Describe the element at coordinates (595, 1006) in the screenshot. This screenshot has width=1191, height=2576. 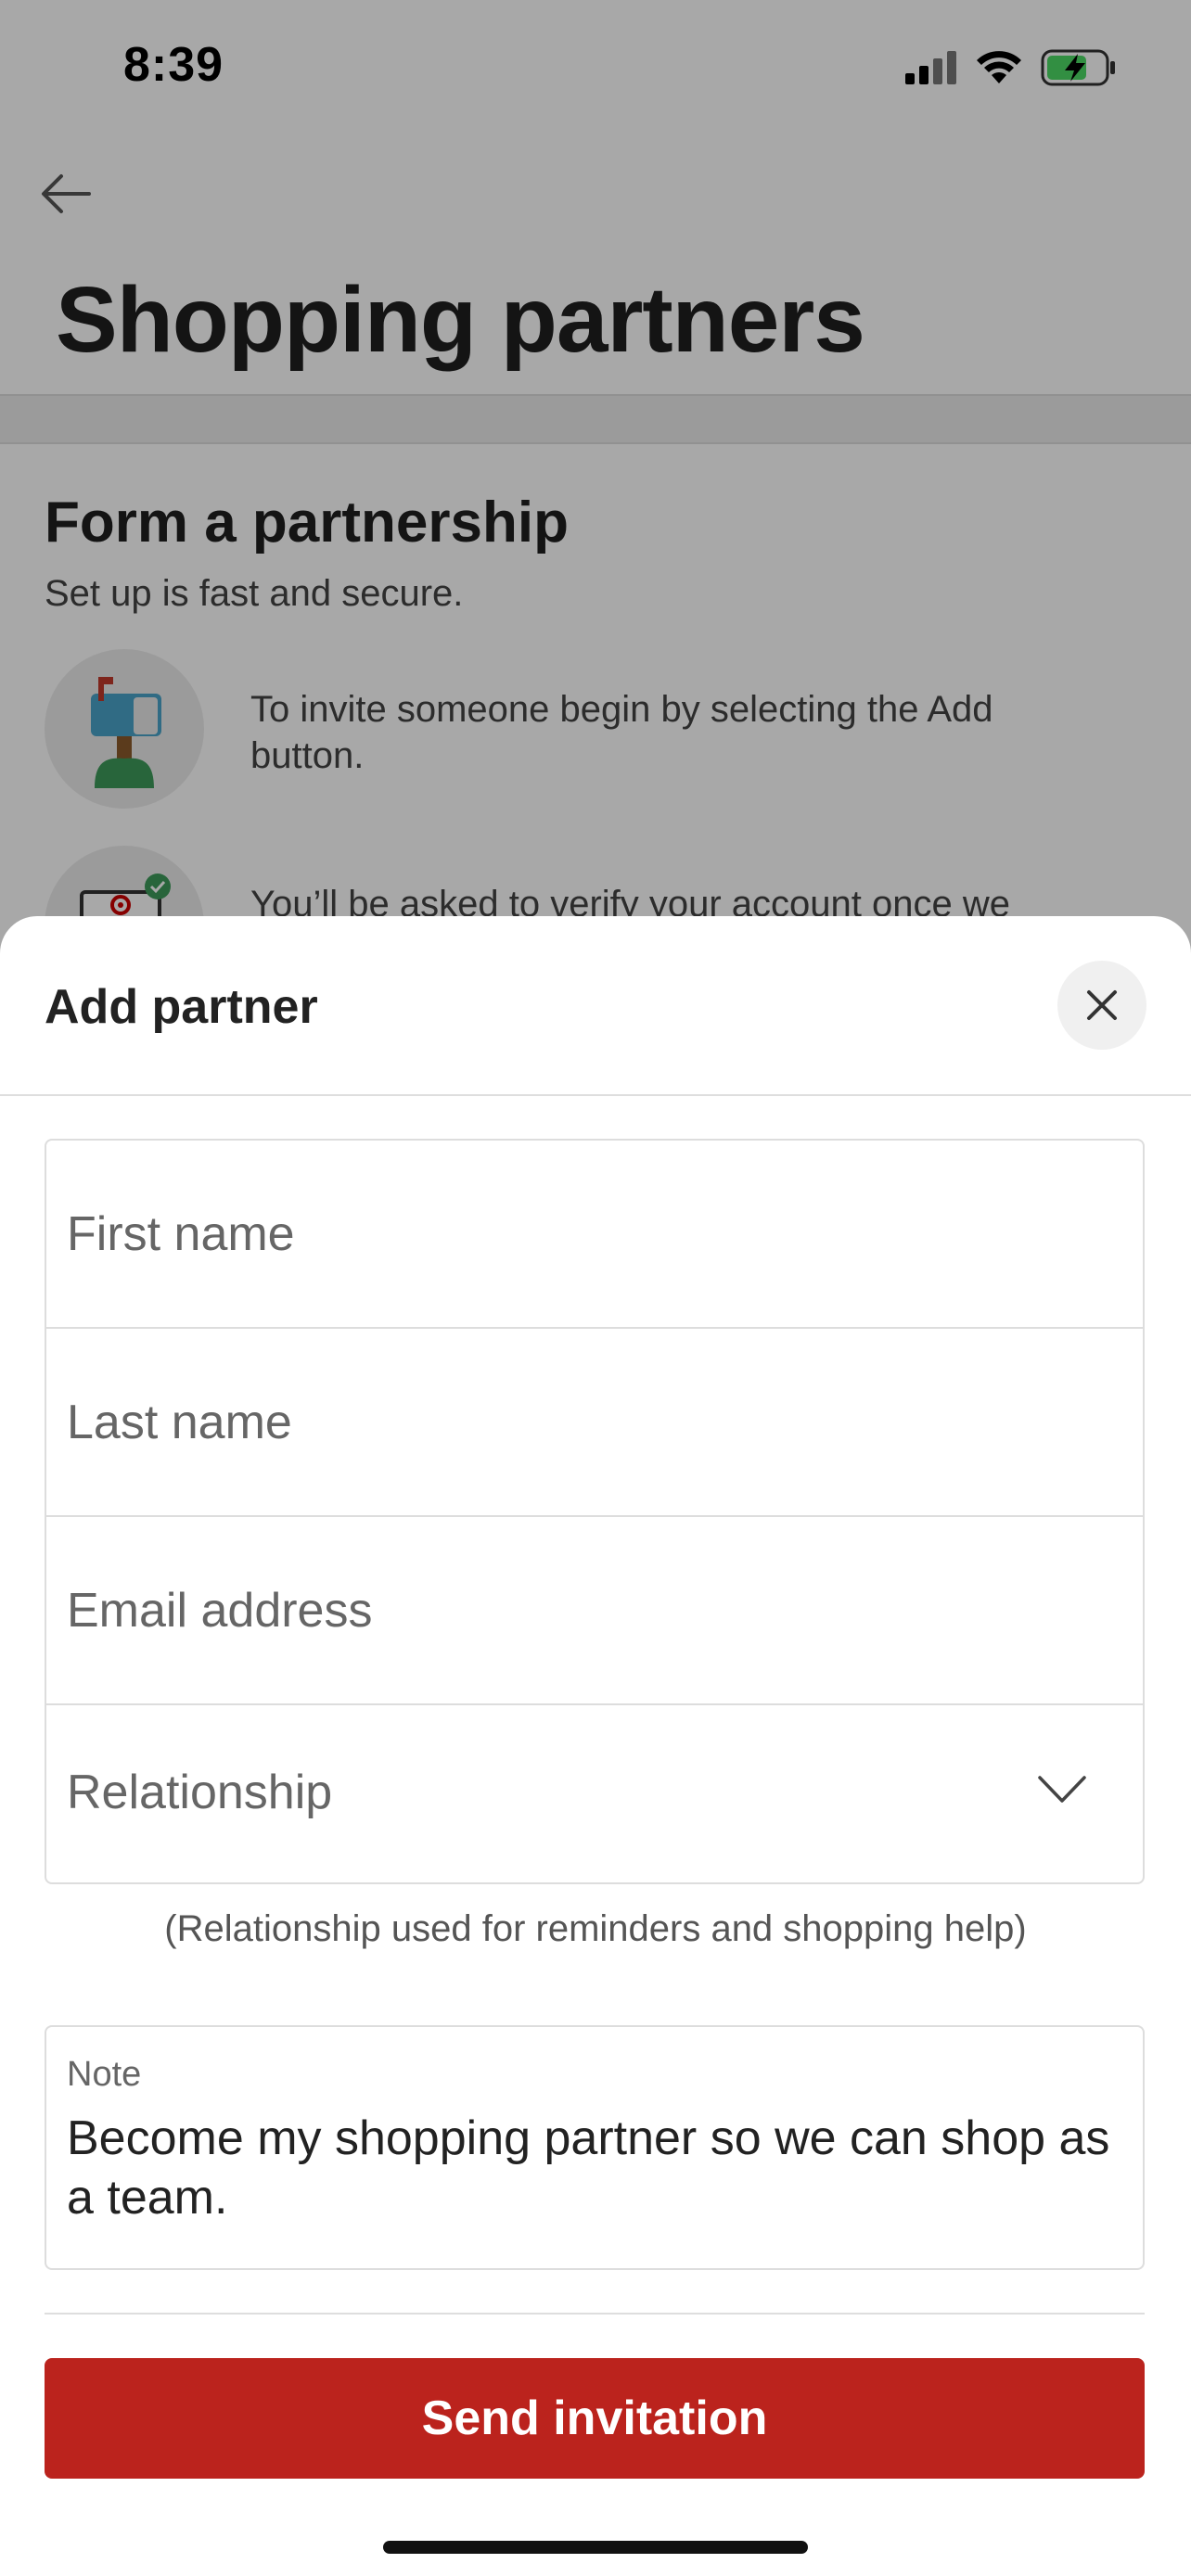
I see `sheet-header: Add partner` at that location.